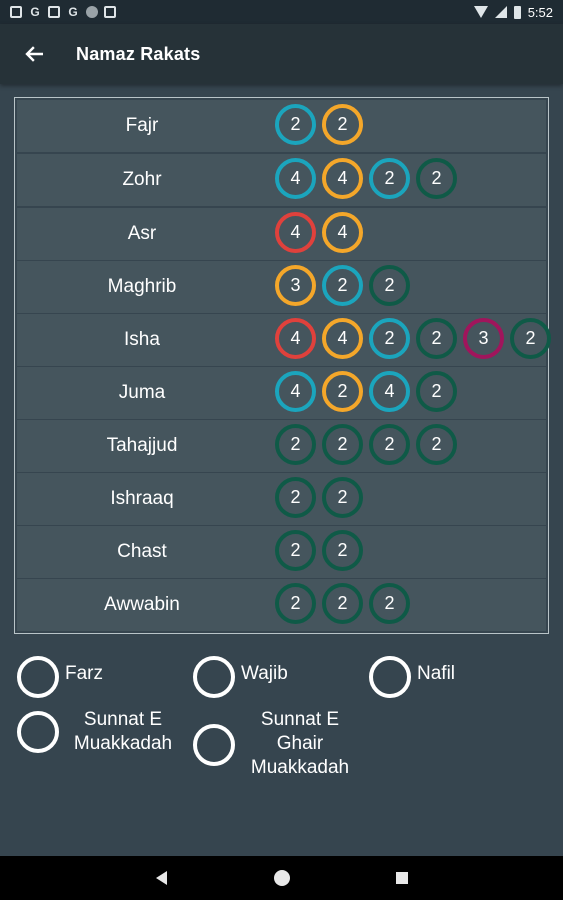 The image size is (563, 900). What do you see at coordinates (142, 286) in the screenshot?
I see `prayer-name: Maghrib` at bounding box center [142, 286].